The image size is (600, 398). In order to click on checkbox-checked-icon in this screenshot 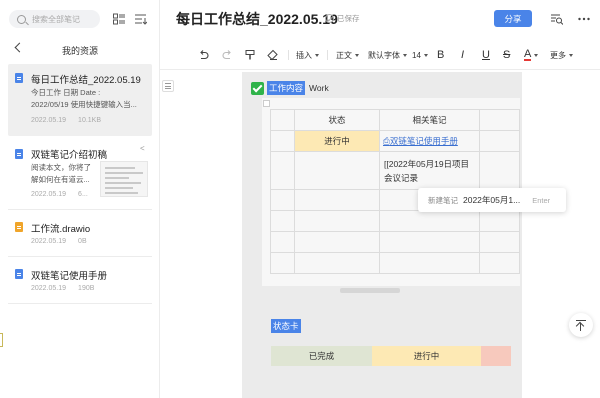, I will do `click(257, 88)`.